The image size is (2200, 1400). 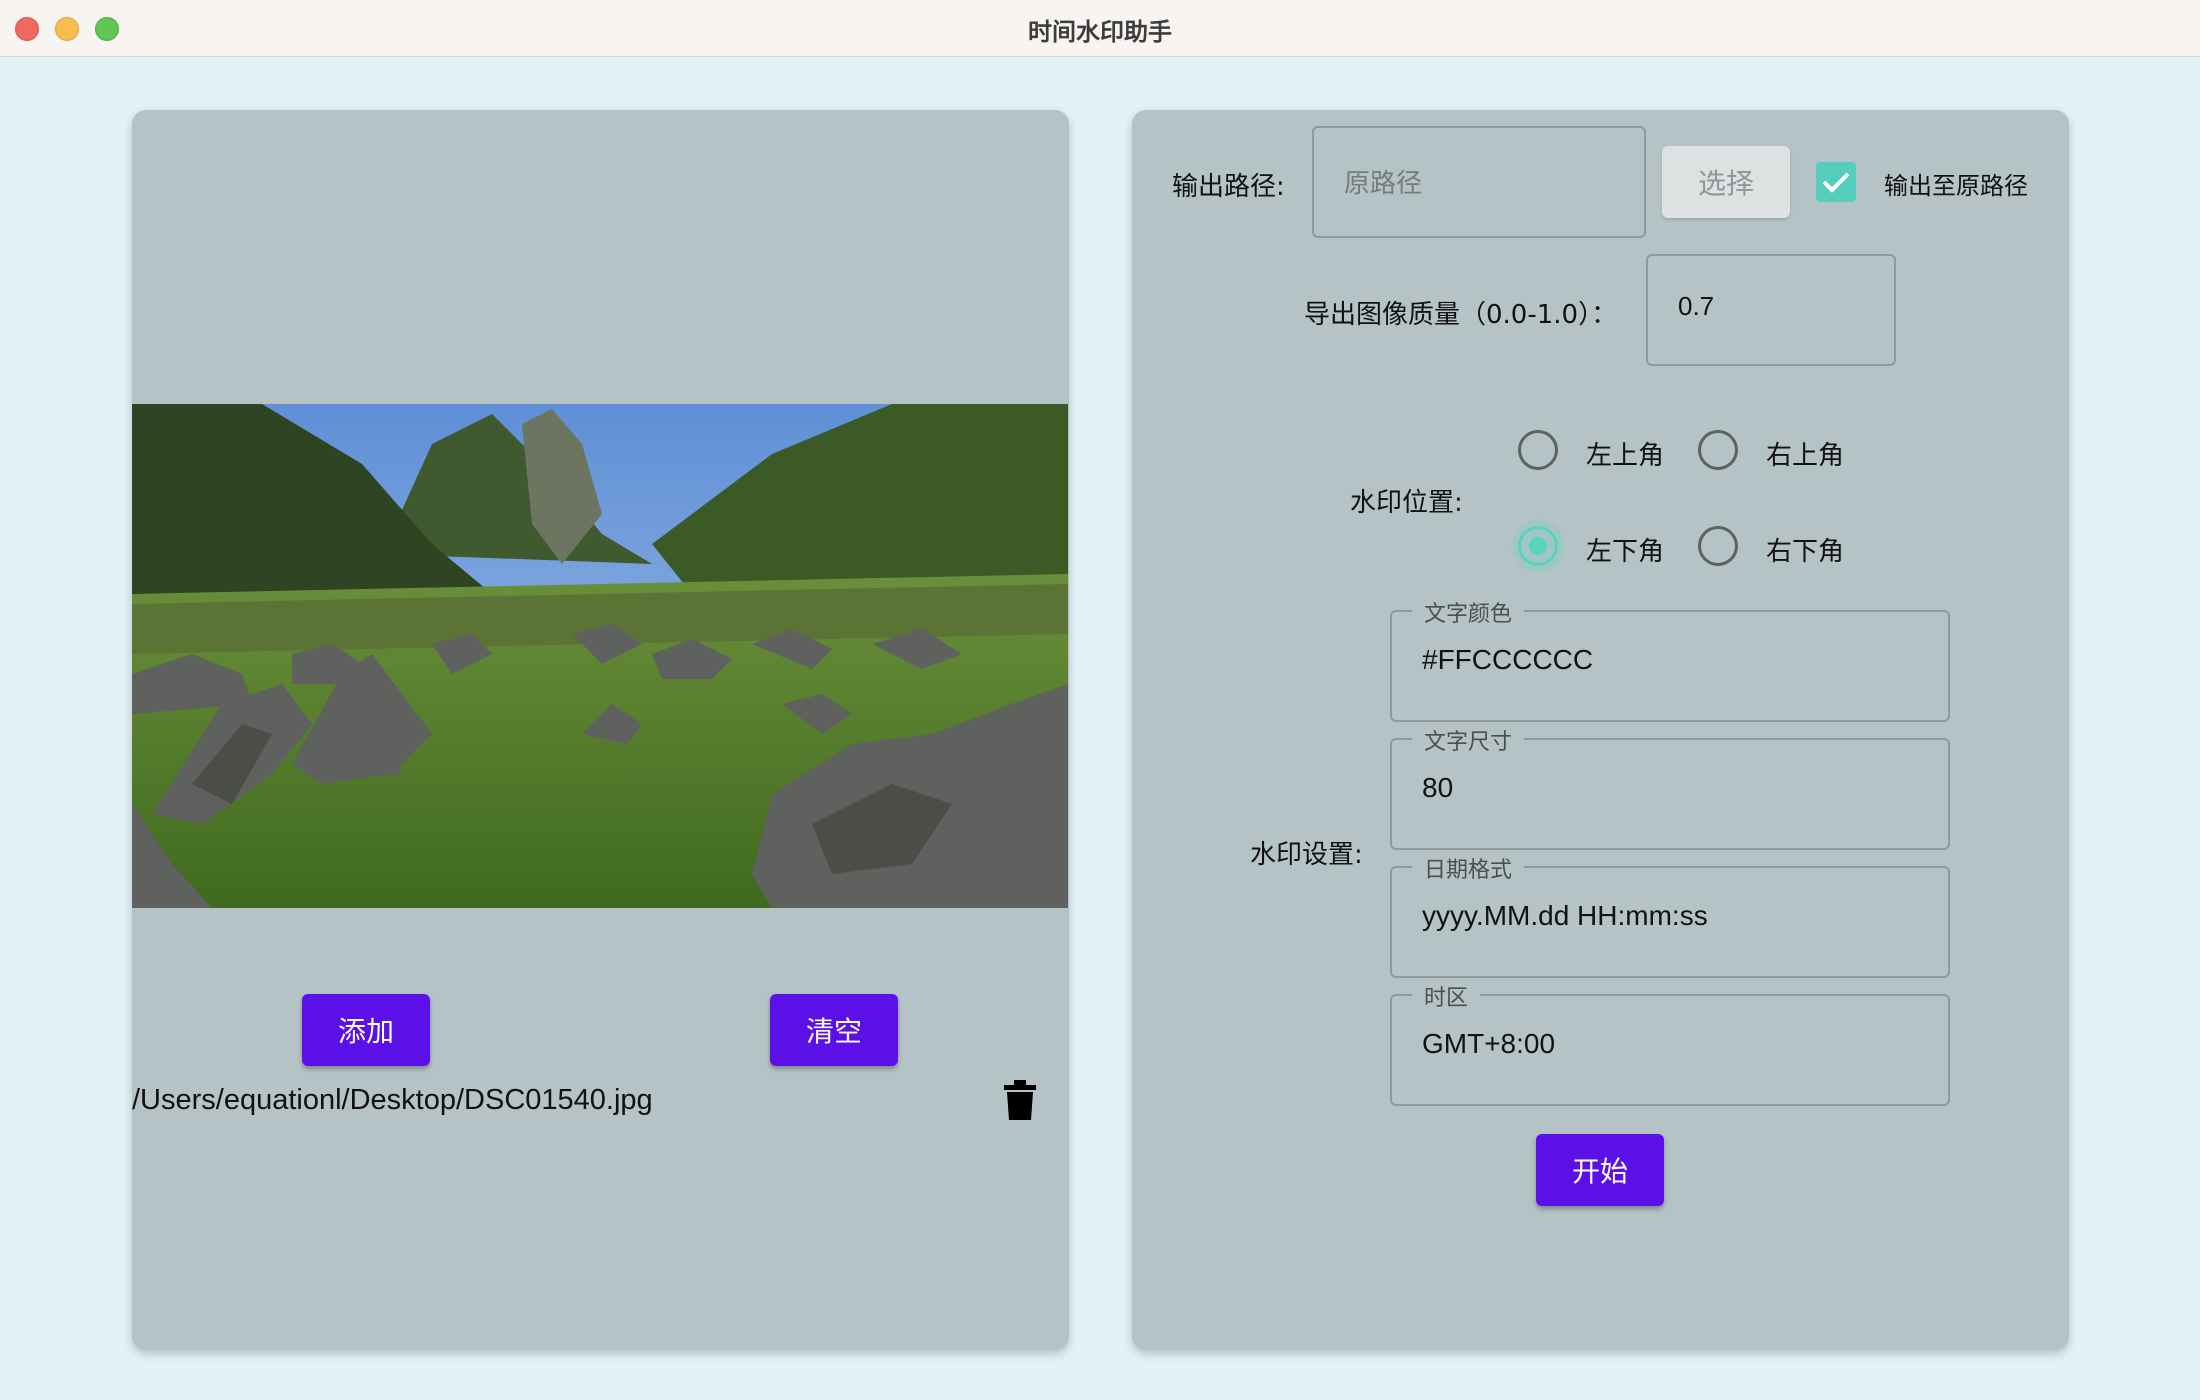 I want to click on timezone-legend: 时区, so click(x=1446, y=996).